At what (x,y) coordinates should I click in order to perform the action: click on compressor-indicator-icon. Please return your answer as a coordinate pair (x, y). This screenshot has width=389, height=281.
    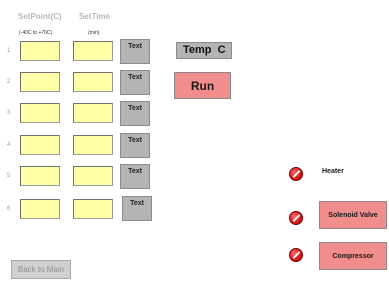
    Looking at the image, I should click on (296, 255).